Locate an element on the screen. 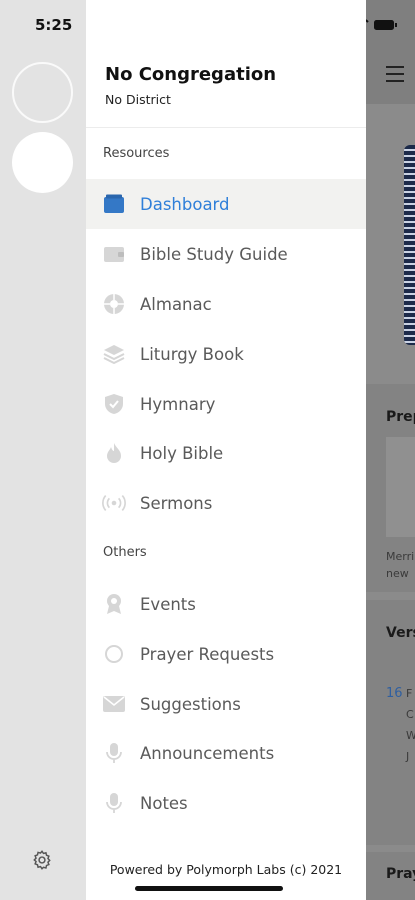  nav-item-suggestions: Suggestions is located at coordinates (226, 704).